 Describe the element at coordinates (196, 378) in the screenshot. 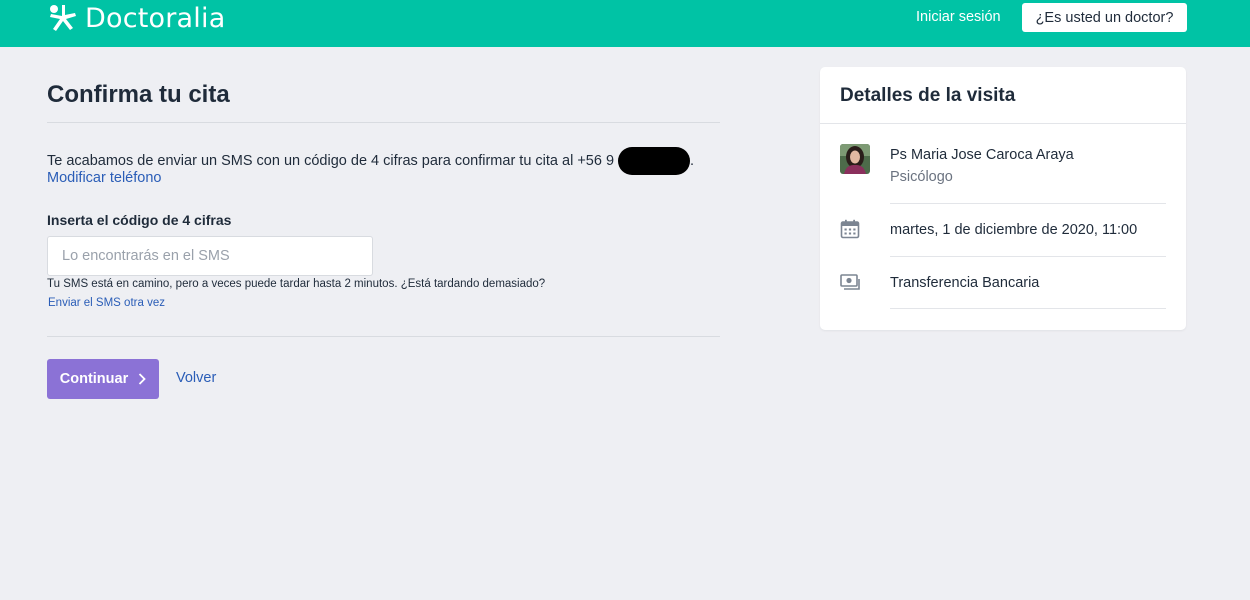

I see `back-link: Volver` at that location.